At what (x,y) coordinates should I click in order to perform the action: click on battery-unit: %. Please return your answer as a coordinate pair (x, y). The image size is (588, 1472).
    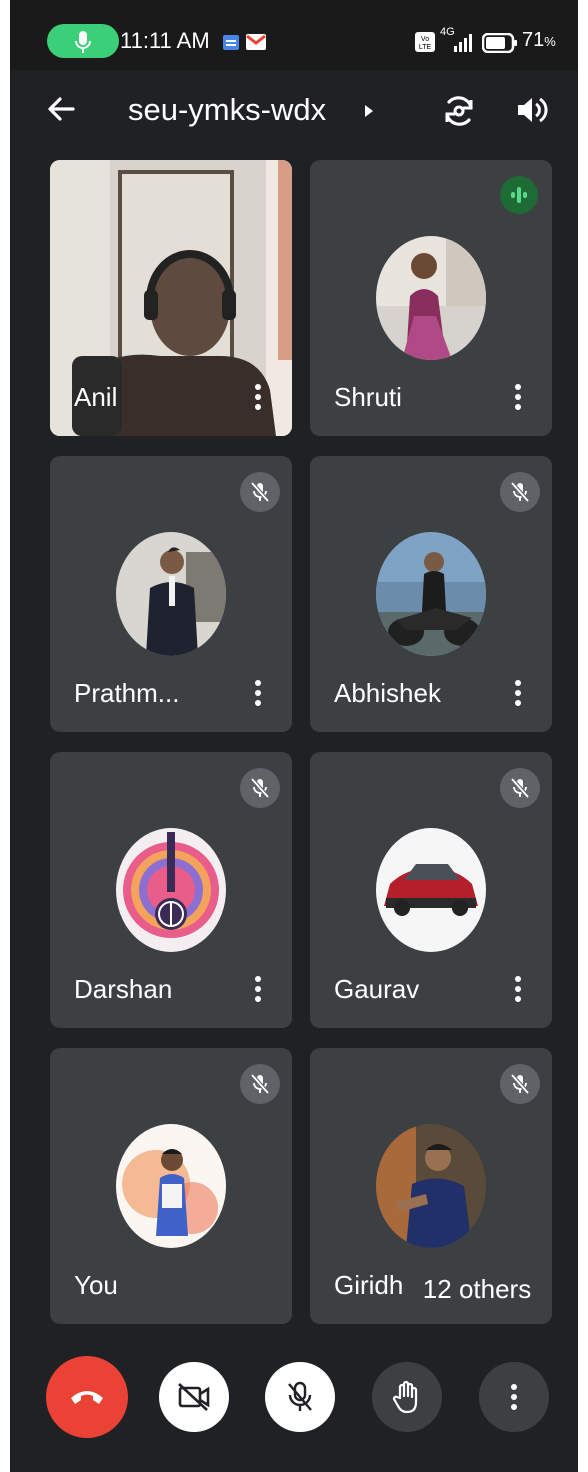
    Looking at the image, I should click on (550, 41).